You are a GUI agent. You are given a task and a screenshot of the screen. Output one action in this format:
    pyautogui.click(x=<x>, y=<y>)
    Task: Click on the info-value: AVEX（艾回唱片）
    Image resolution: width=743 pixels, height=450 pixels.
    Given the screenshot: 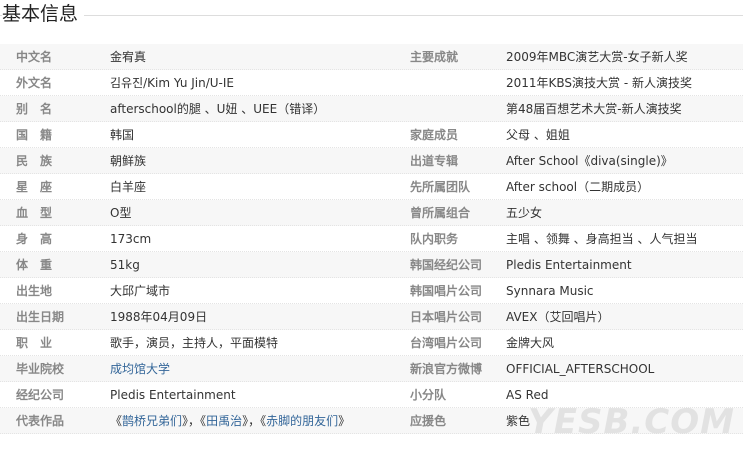 What is the action you would take?
    pyautogui.click(x=558, y=317)
    